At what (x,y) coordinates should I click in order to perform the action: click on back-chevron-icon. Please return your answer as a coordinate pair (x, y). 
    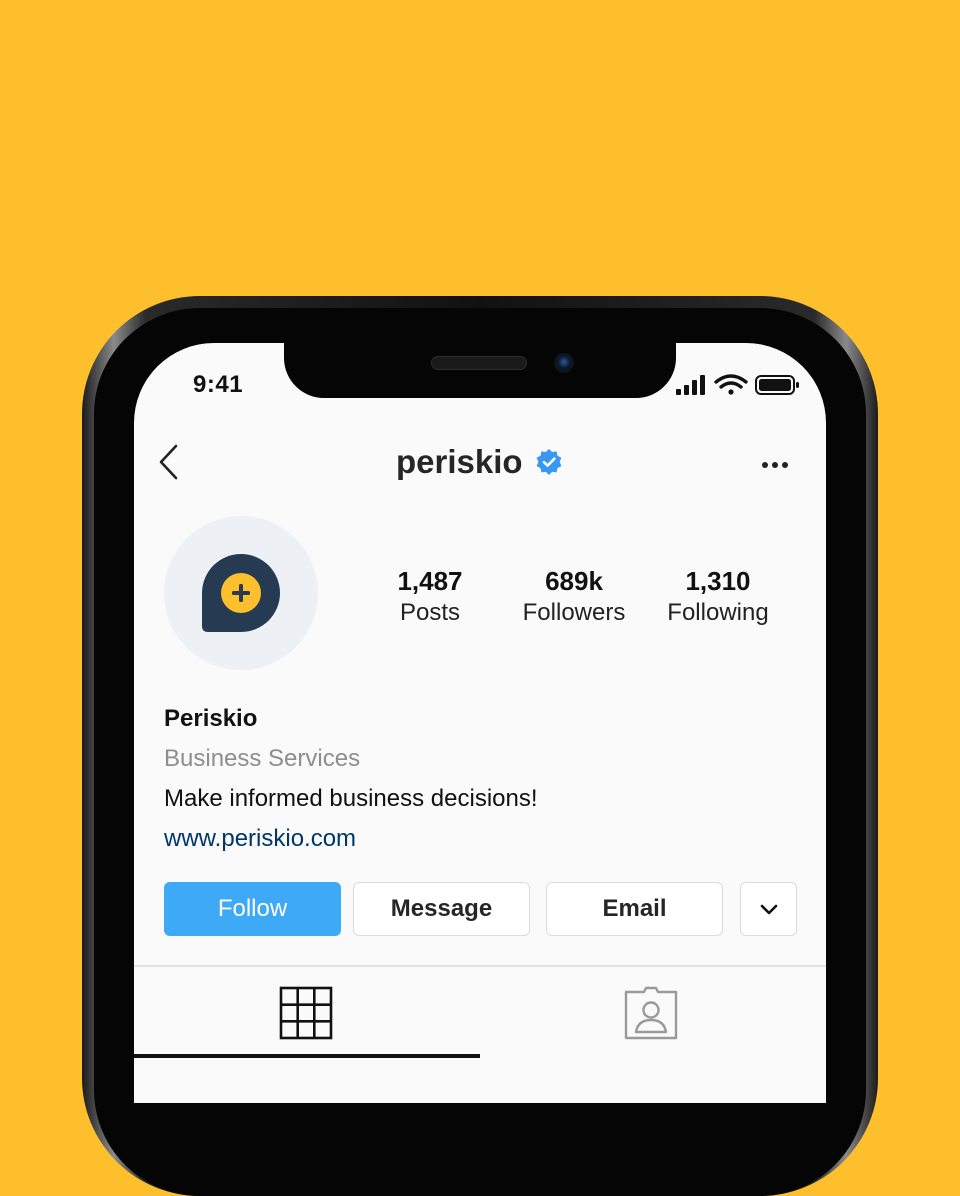
    Looking at the image, I should click on (169, 462).